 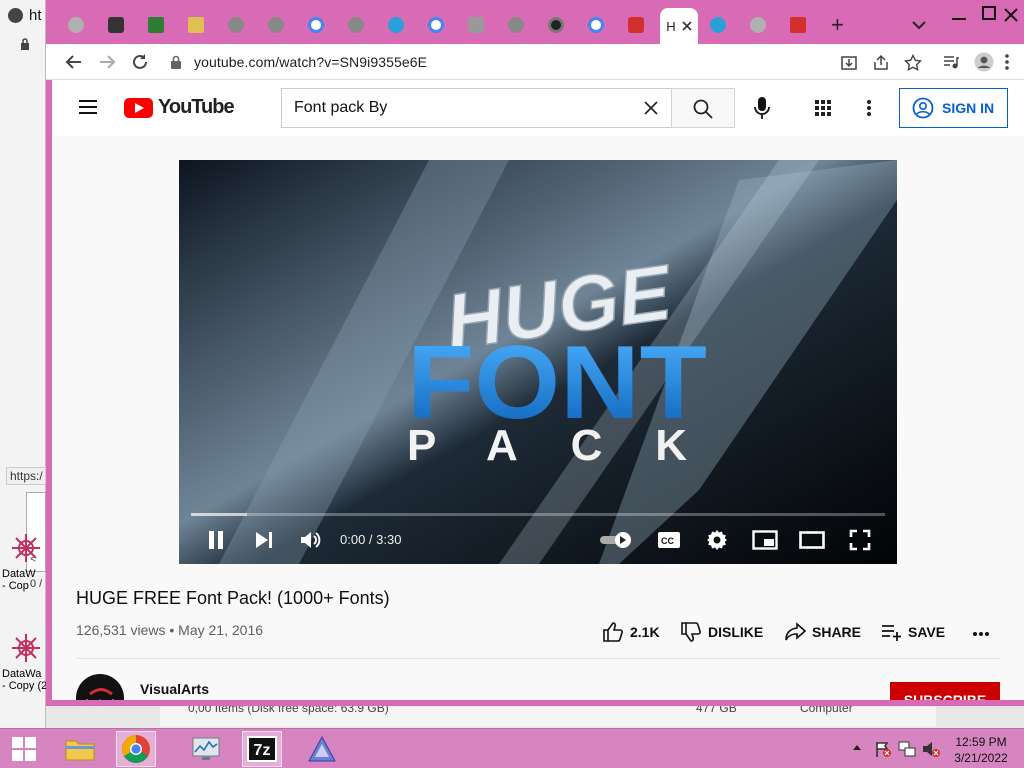 What do you see at coordinates (100, 687) in the screenshot?
I see `channel-avatar` at bounding box center [100, 687].